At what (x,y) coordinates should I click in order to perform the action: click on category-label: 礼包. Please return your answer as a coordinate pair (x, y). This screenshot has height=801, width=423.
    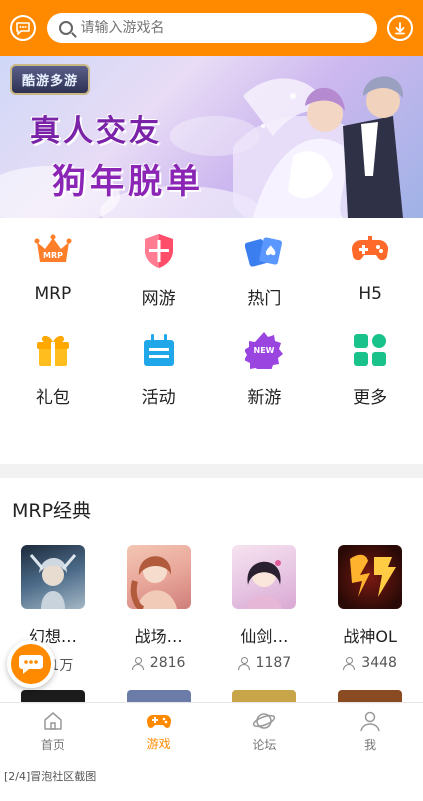
    Looking at the image, I should click on (52, 398).